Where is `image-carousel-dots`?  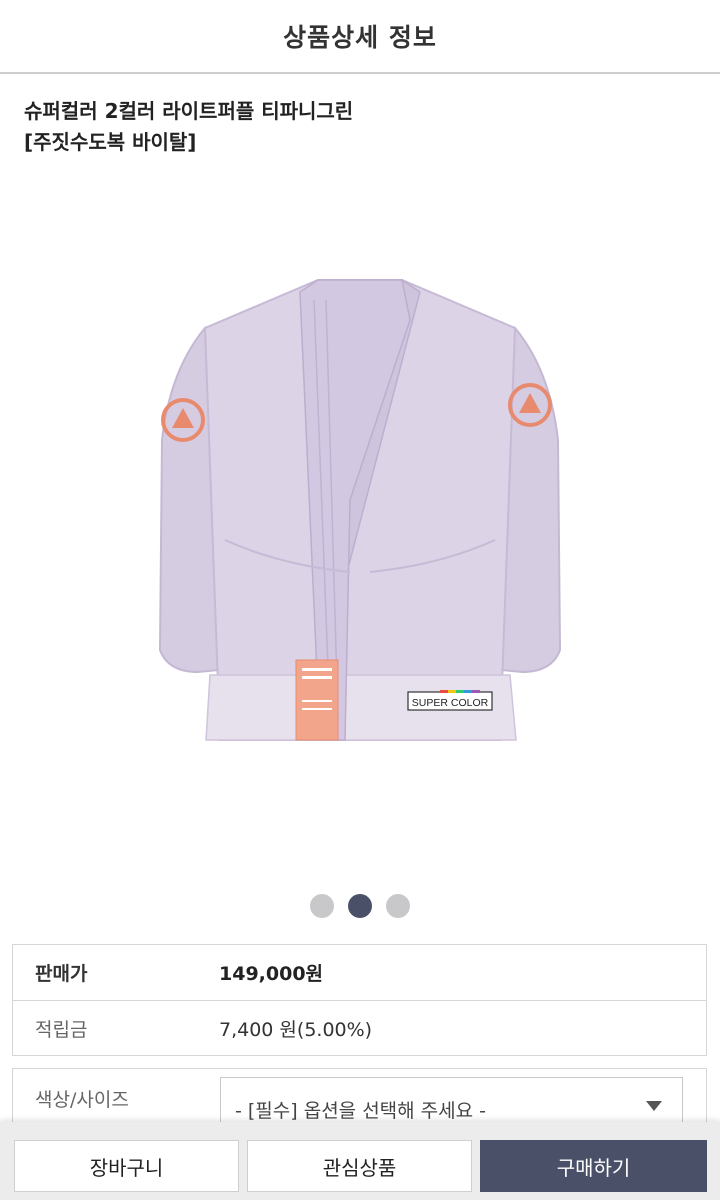
image-carousel-dots is located at coordinates (360, 906).